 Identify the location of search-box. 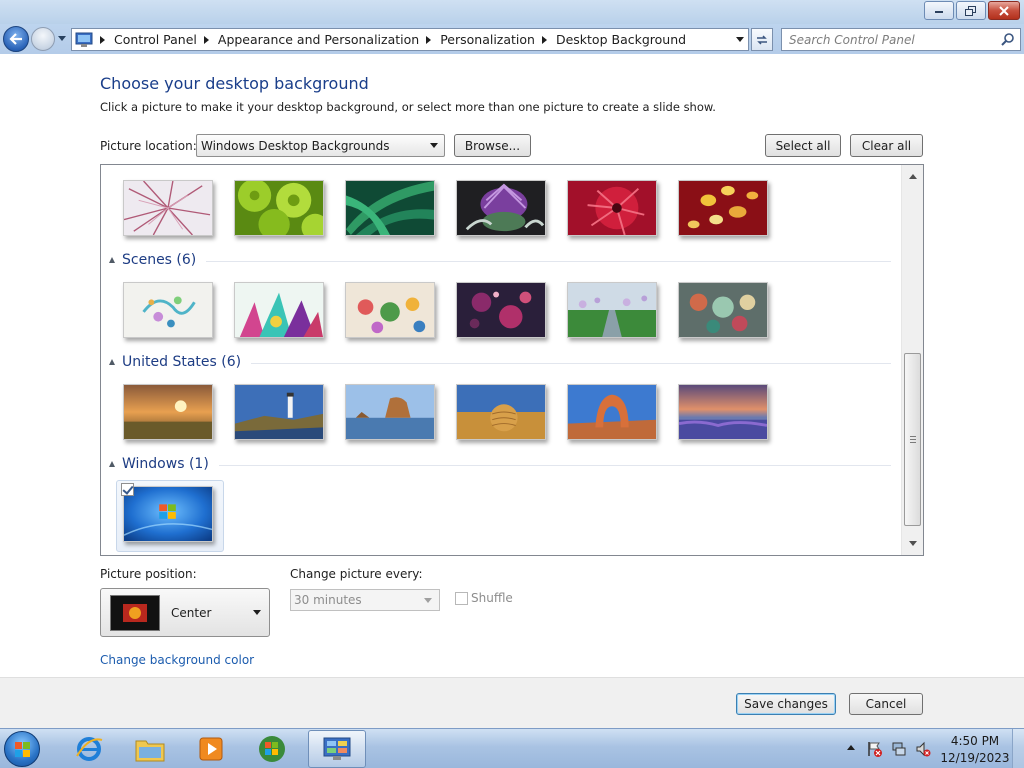
(901, 39).